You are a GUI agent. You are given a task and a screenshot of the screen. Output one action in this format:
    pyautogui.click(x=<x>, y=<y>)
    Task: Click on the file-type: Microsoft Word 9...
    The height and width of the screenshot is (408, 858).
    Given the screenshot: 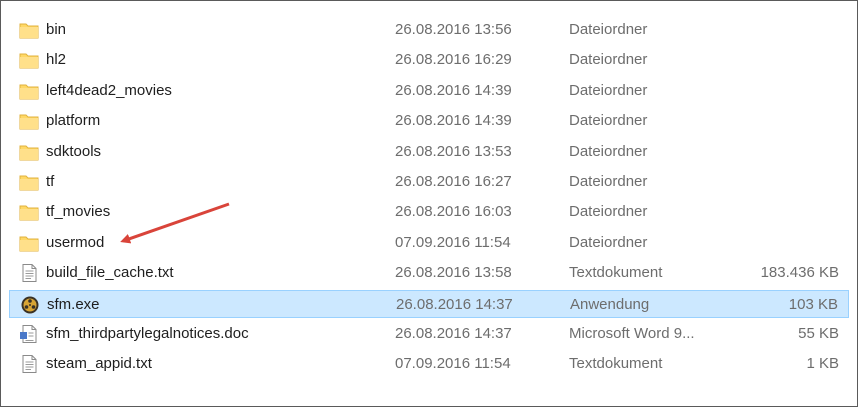 What is the action you would take?
    pyautogui.click(x=632, y=333)
    